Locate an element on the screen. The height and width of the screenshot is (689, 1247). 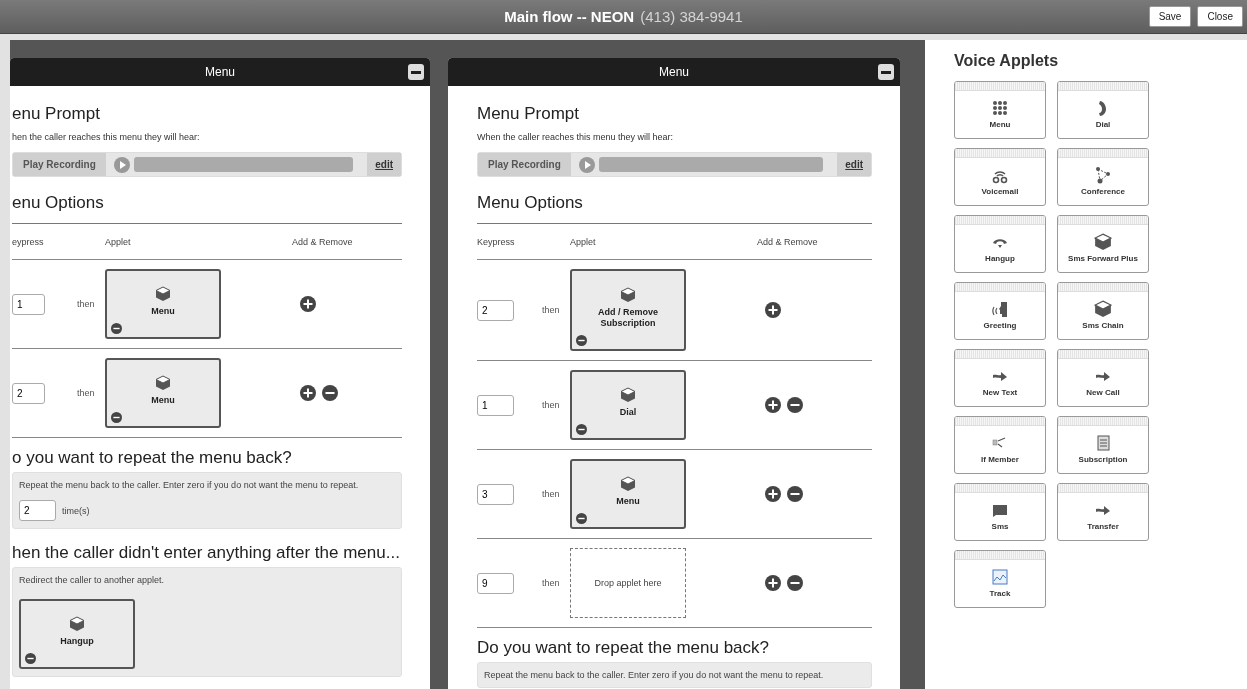
column-header: Keypress is located at coordinates (496, 241).